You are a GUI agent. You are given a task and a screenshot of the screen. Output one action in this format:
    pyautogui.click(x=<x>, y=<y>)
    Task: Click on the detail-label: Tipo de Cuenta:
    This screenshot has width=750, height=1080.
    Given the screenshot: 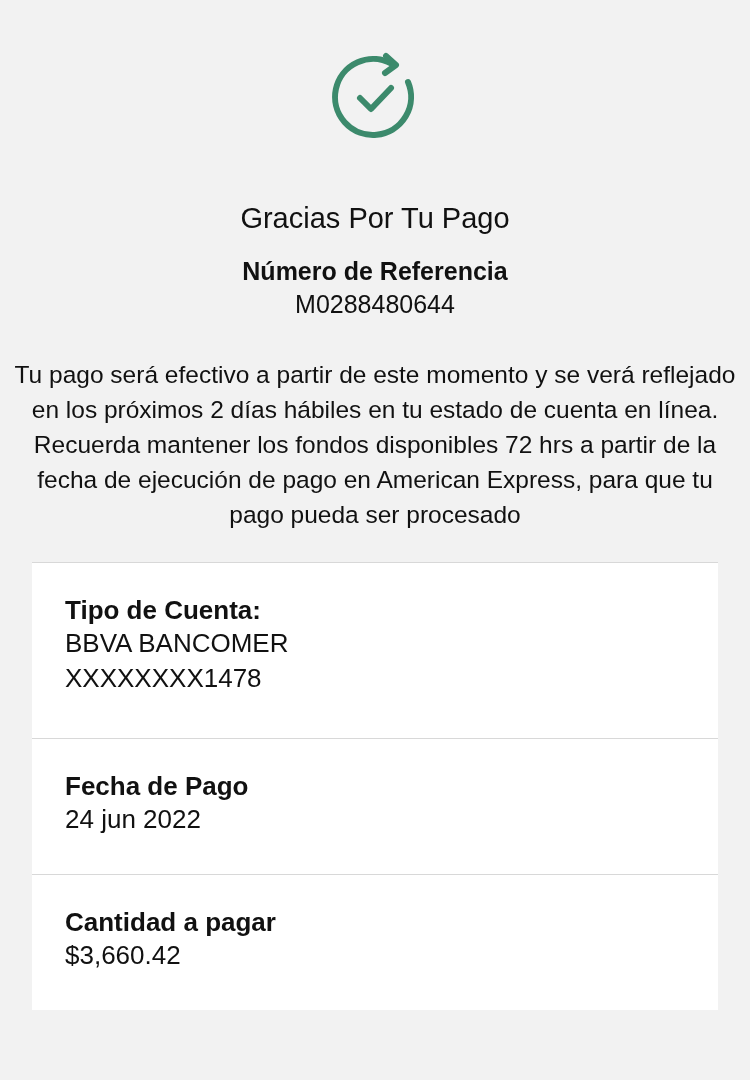 What is the action you would take?
    pyautogui.click(x=163, y=610)
    